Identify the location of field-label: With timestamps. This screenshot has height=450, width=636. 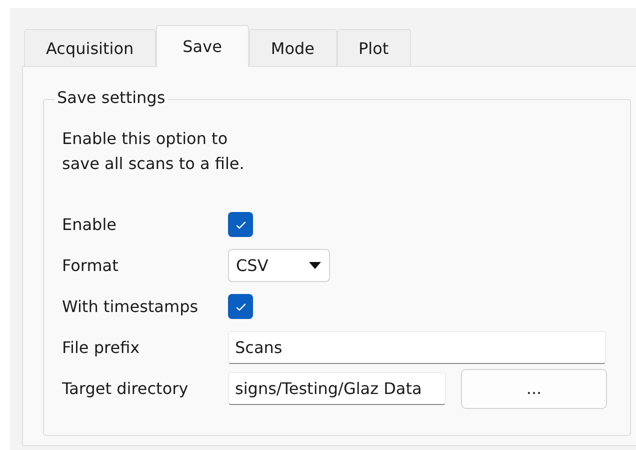
(131, 306).